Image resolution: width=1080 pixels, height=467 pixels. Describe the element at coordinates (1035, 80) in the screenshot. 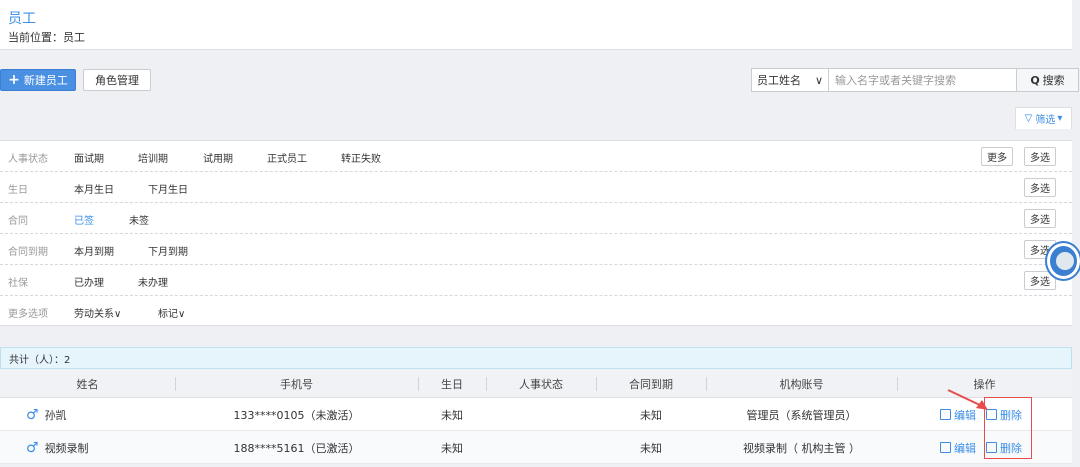

I see `search-icon: Q` at that location.